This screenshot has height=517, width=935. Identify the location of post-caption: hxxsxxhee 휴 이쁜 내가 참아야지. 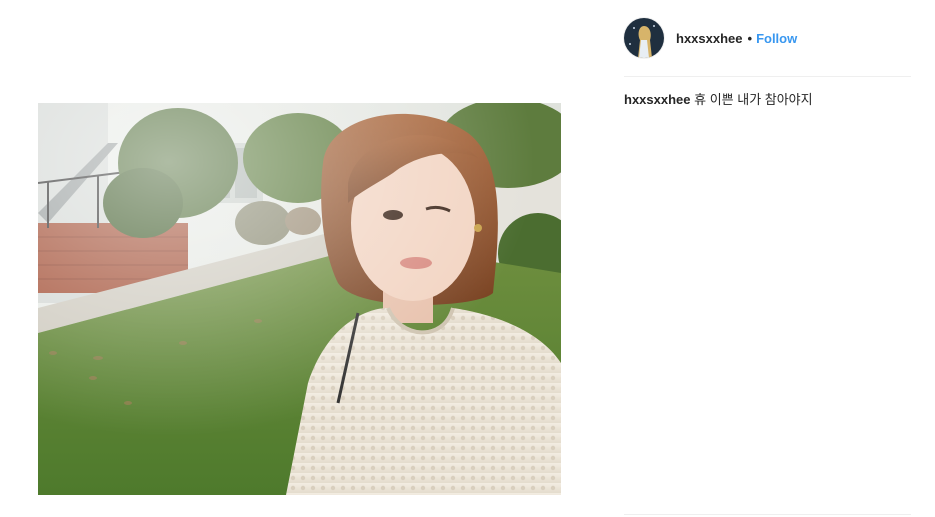
(767, 100).